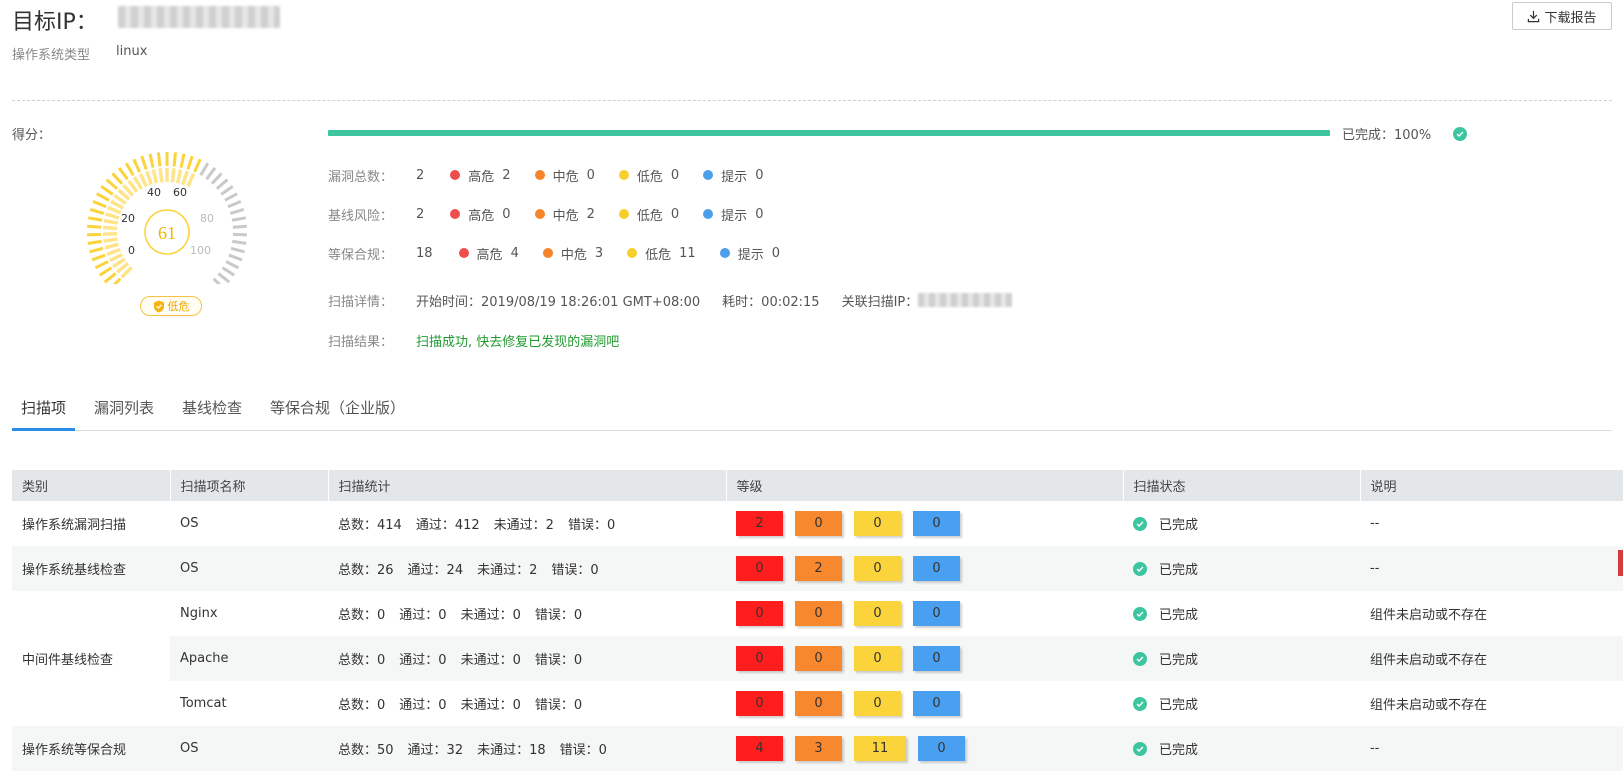 The width and height of the screenshot is (1623, 771). I want to click on vuln-total-label: 漏洞总数：, so click(361, 177).